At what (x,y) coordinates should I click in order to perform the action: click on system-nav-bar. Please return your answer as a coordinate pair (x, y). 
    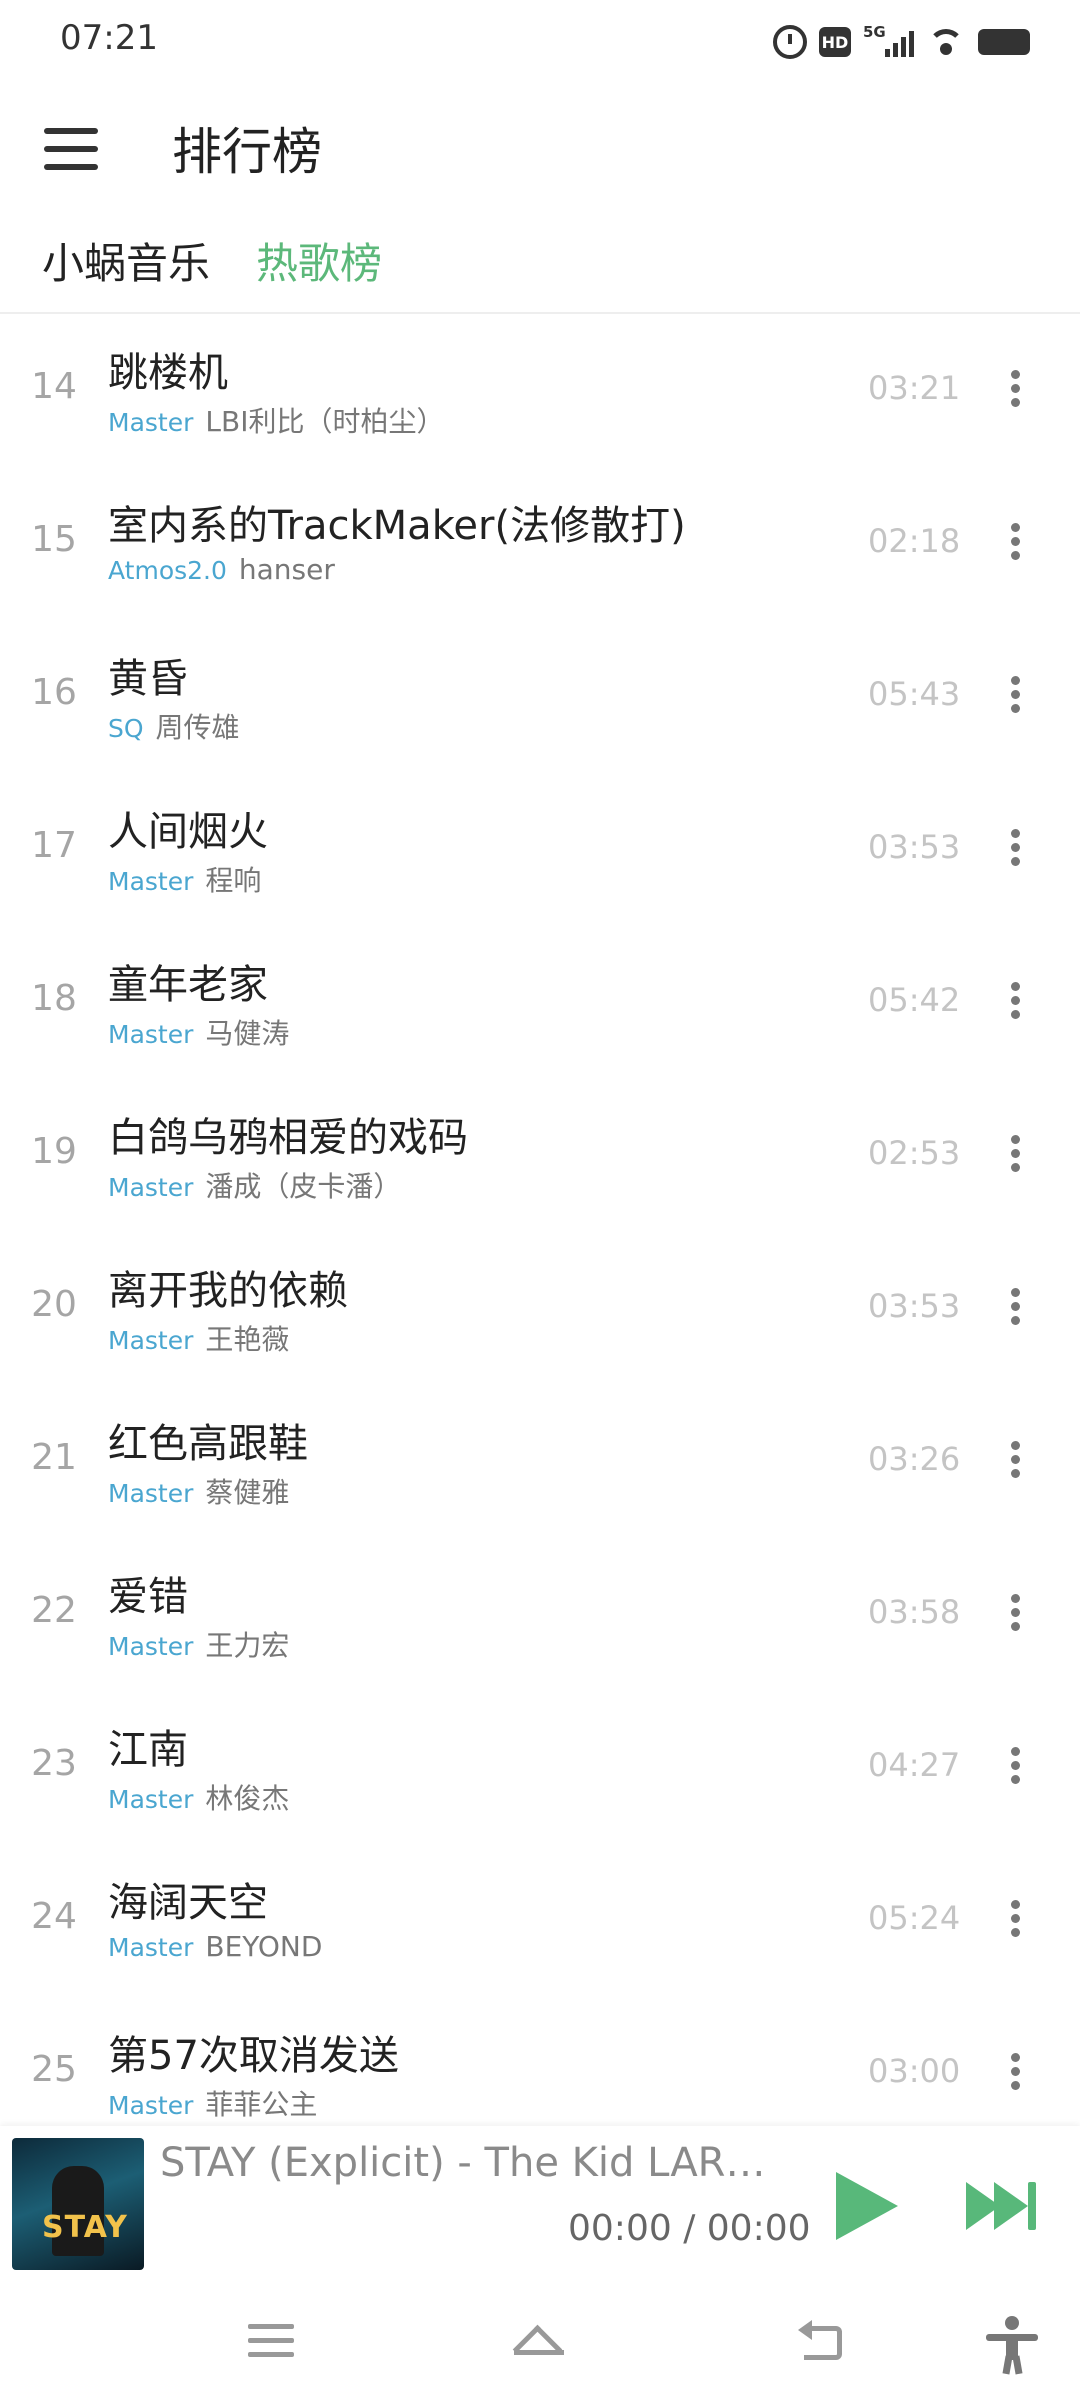
    Looking at the image, I should click on (540, 2342).